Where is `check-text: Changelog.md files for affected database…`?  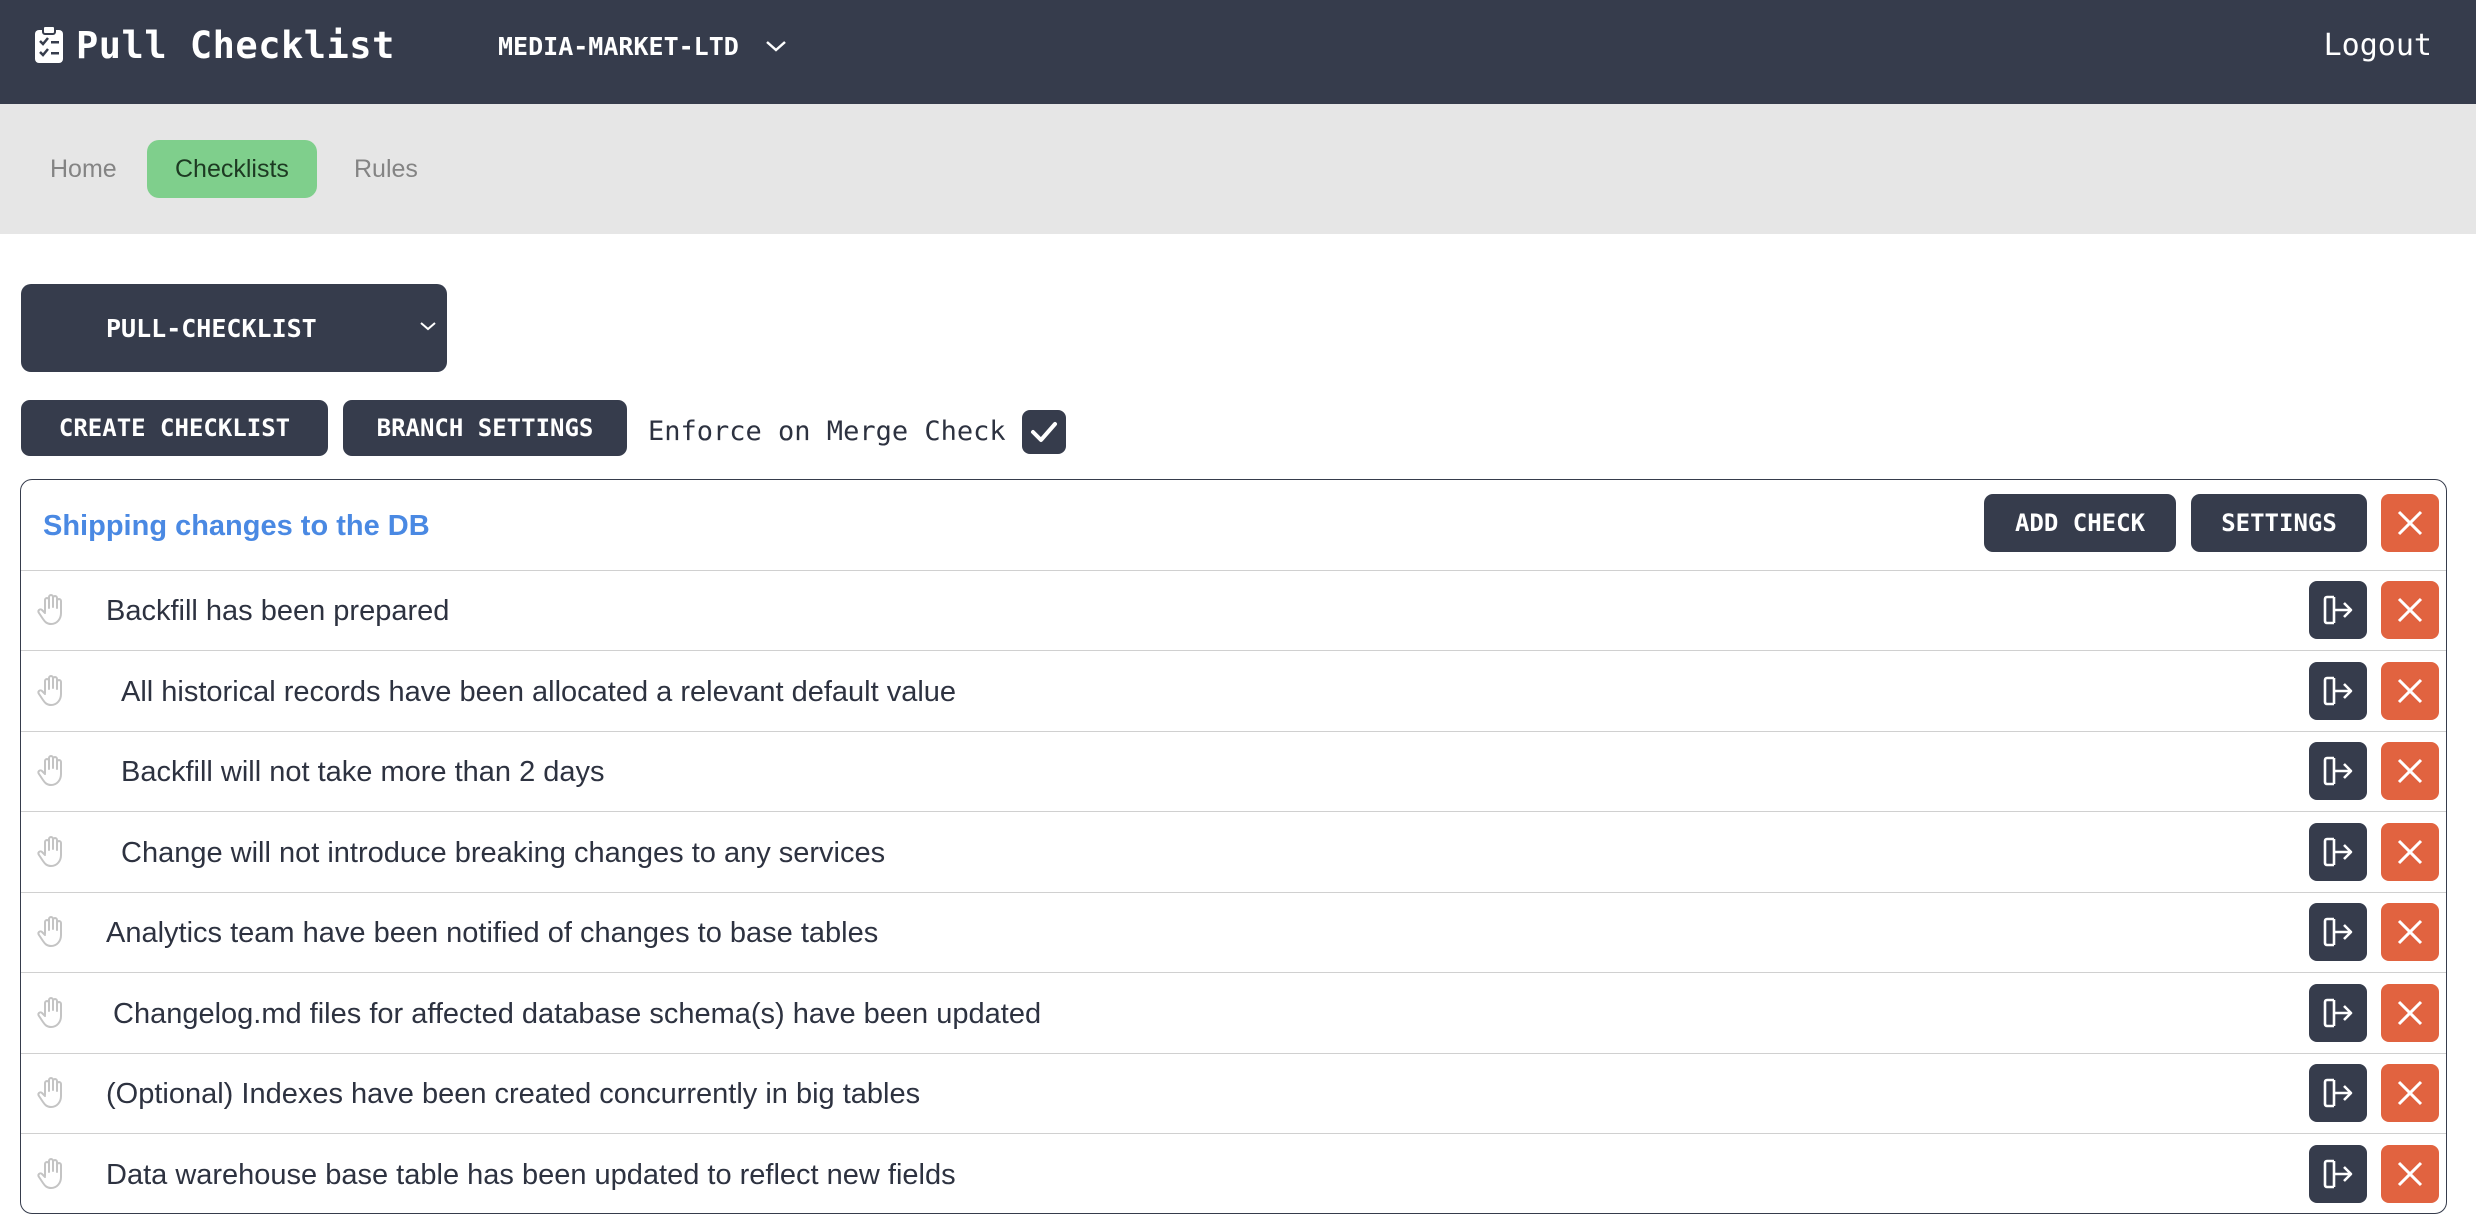
check-text: Changelog.md files for affected database… is located at coordinates (577, 1013).